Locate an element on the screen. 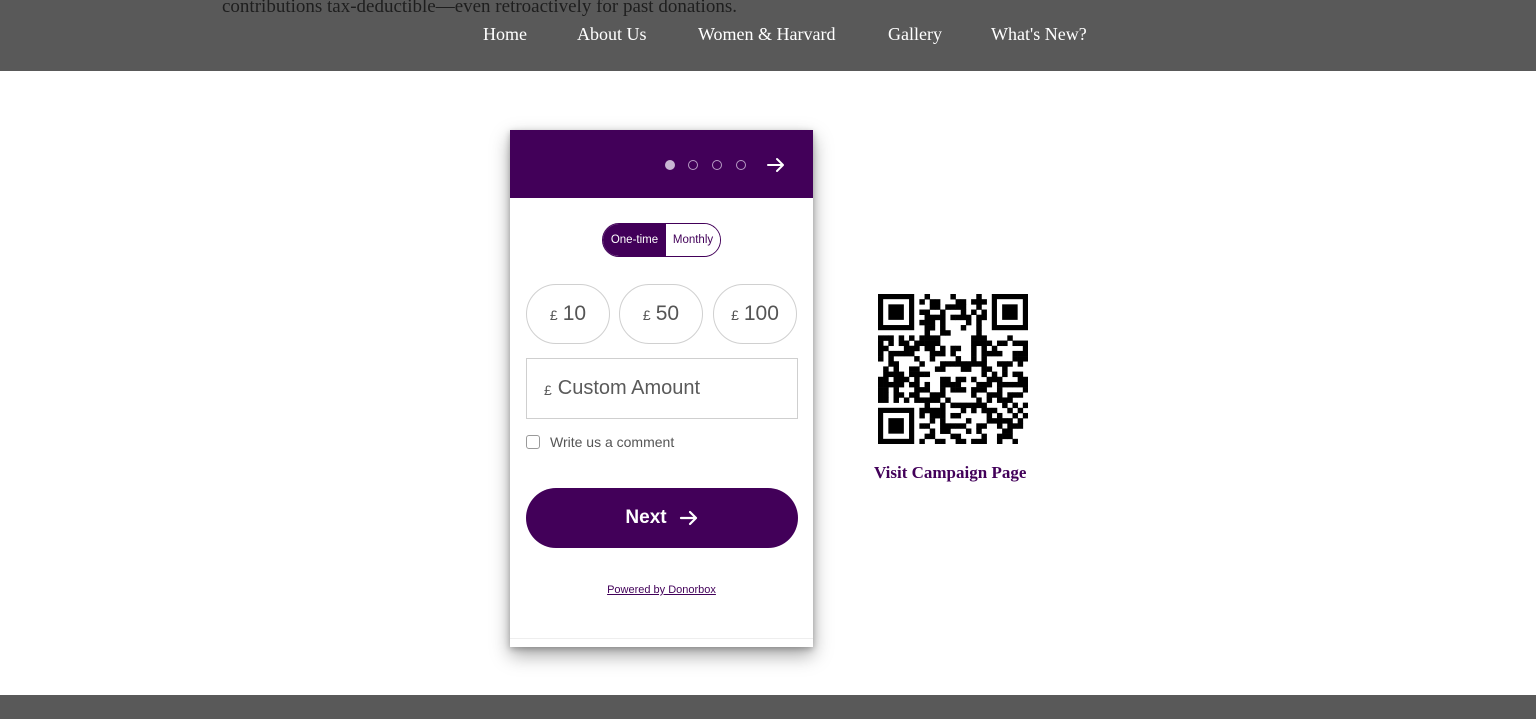 This screenshot has height=719, width=1536. one-time-option: One-time is located at coordinates (634, 240).